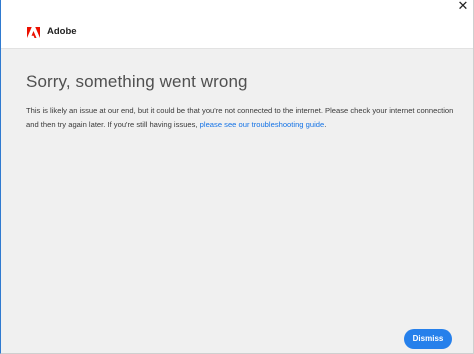  What do you see at coordinates (137, 81) in the screenshot?
I see `error-title: Sorry, something went wrong` at bounding box center [137, 81].